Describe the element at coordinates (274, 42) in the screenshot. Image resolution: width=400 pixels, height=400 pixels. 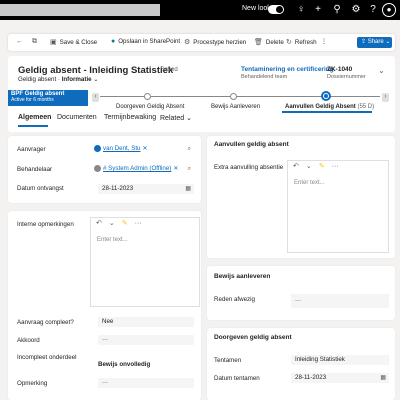
I see `delete-label: Delete` at that location.